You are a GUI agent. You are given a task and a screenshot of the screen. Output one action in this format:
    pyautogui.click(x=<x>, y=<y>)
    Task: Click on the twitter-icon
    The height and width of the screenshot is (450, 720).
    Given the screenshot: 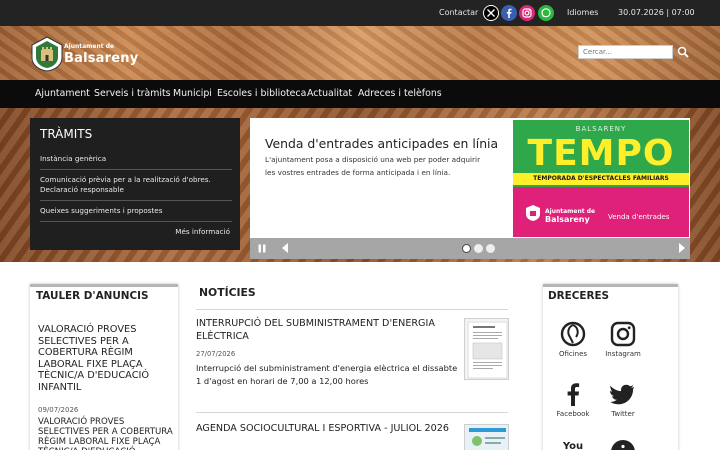 What is the action you would take?
    pyautogui.click(x=623, y=394)
    